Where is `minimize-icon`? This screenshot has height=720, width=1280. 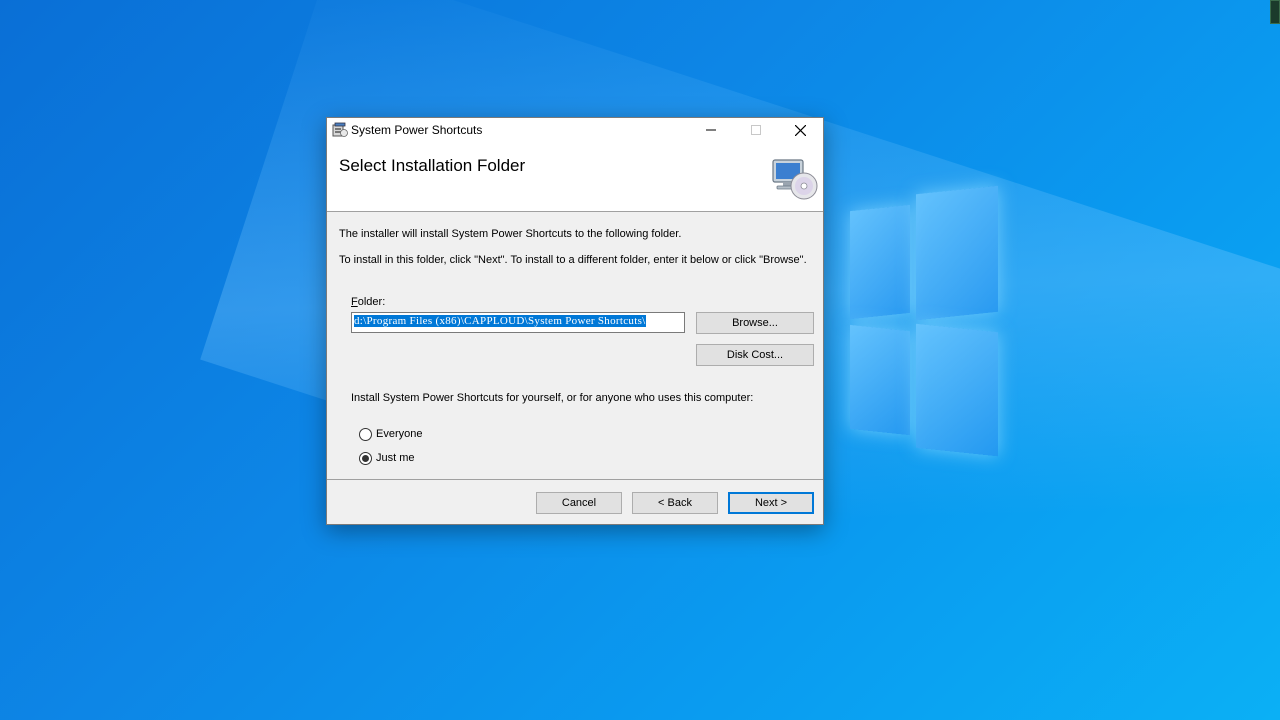 minimize-icon is located at coordinates (710, 130).